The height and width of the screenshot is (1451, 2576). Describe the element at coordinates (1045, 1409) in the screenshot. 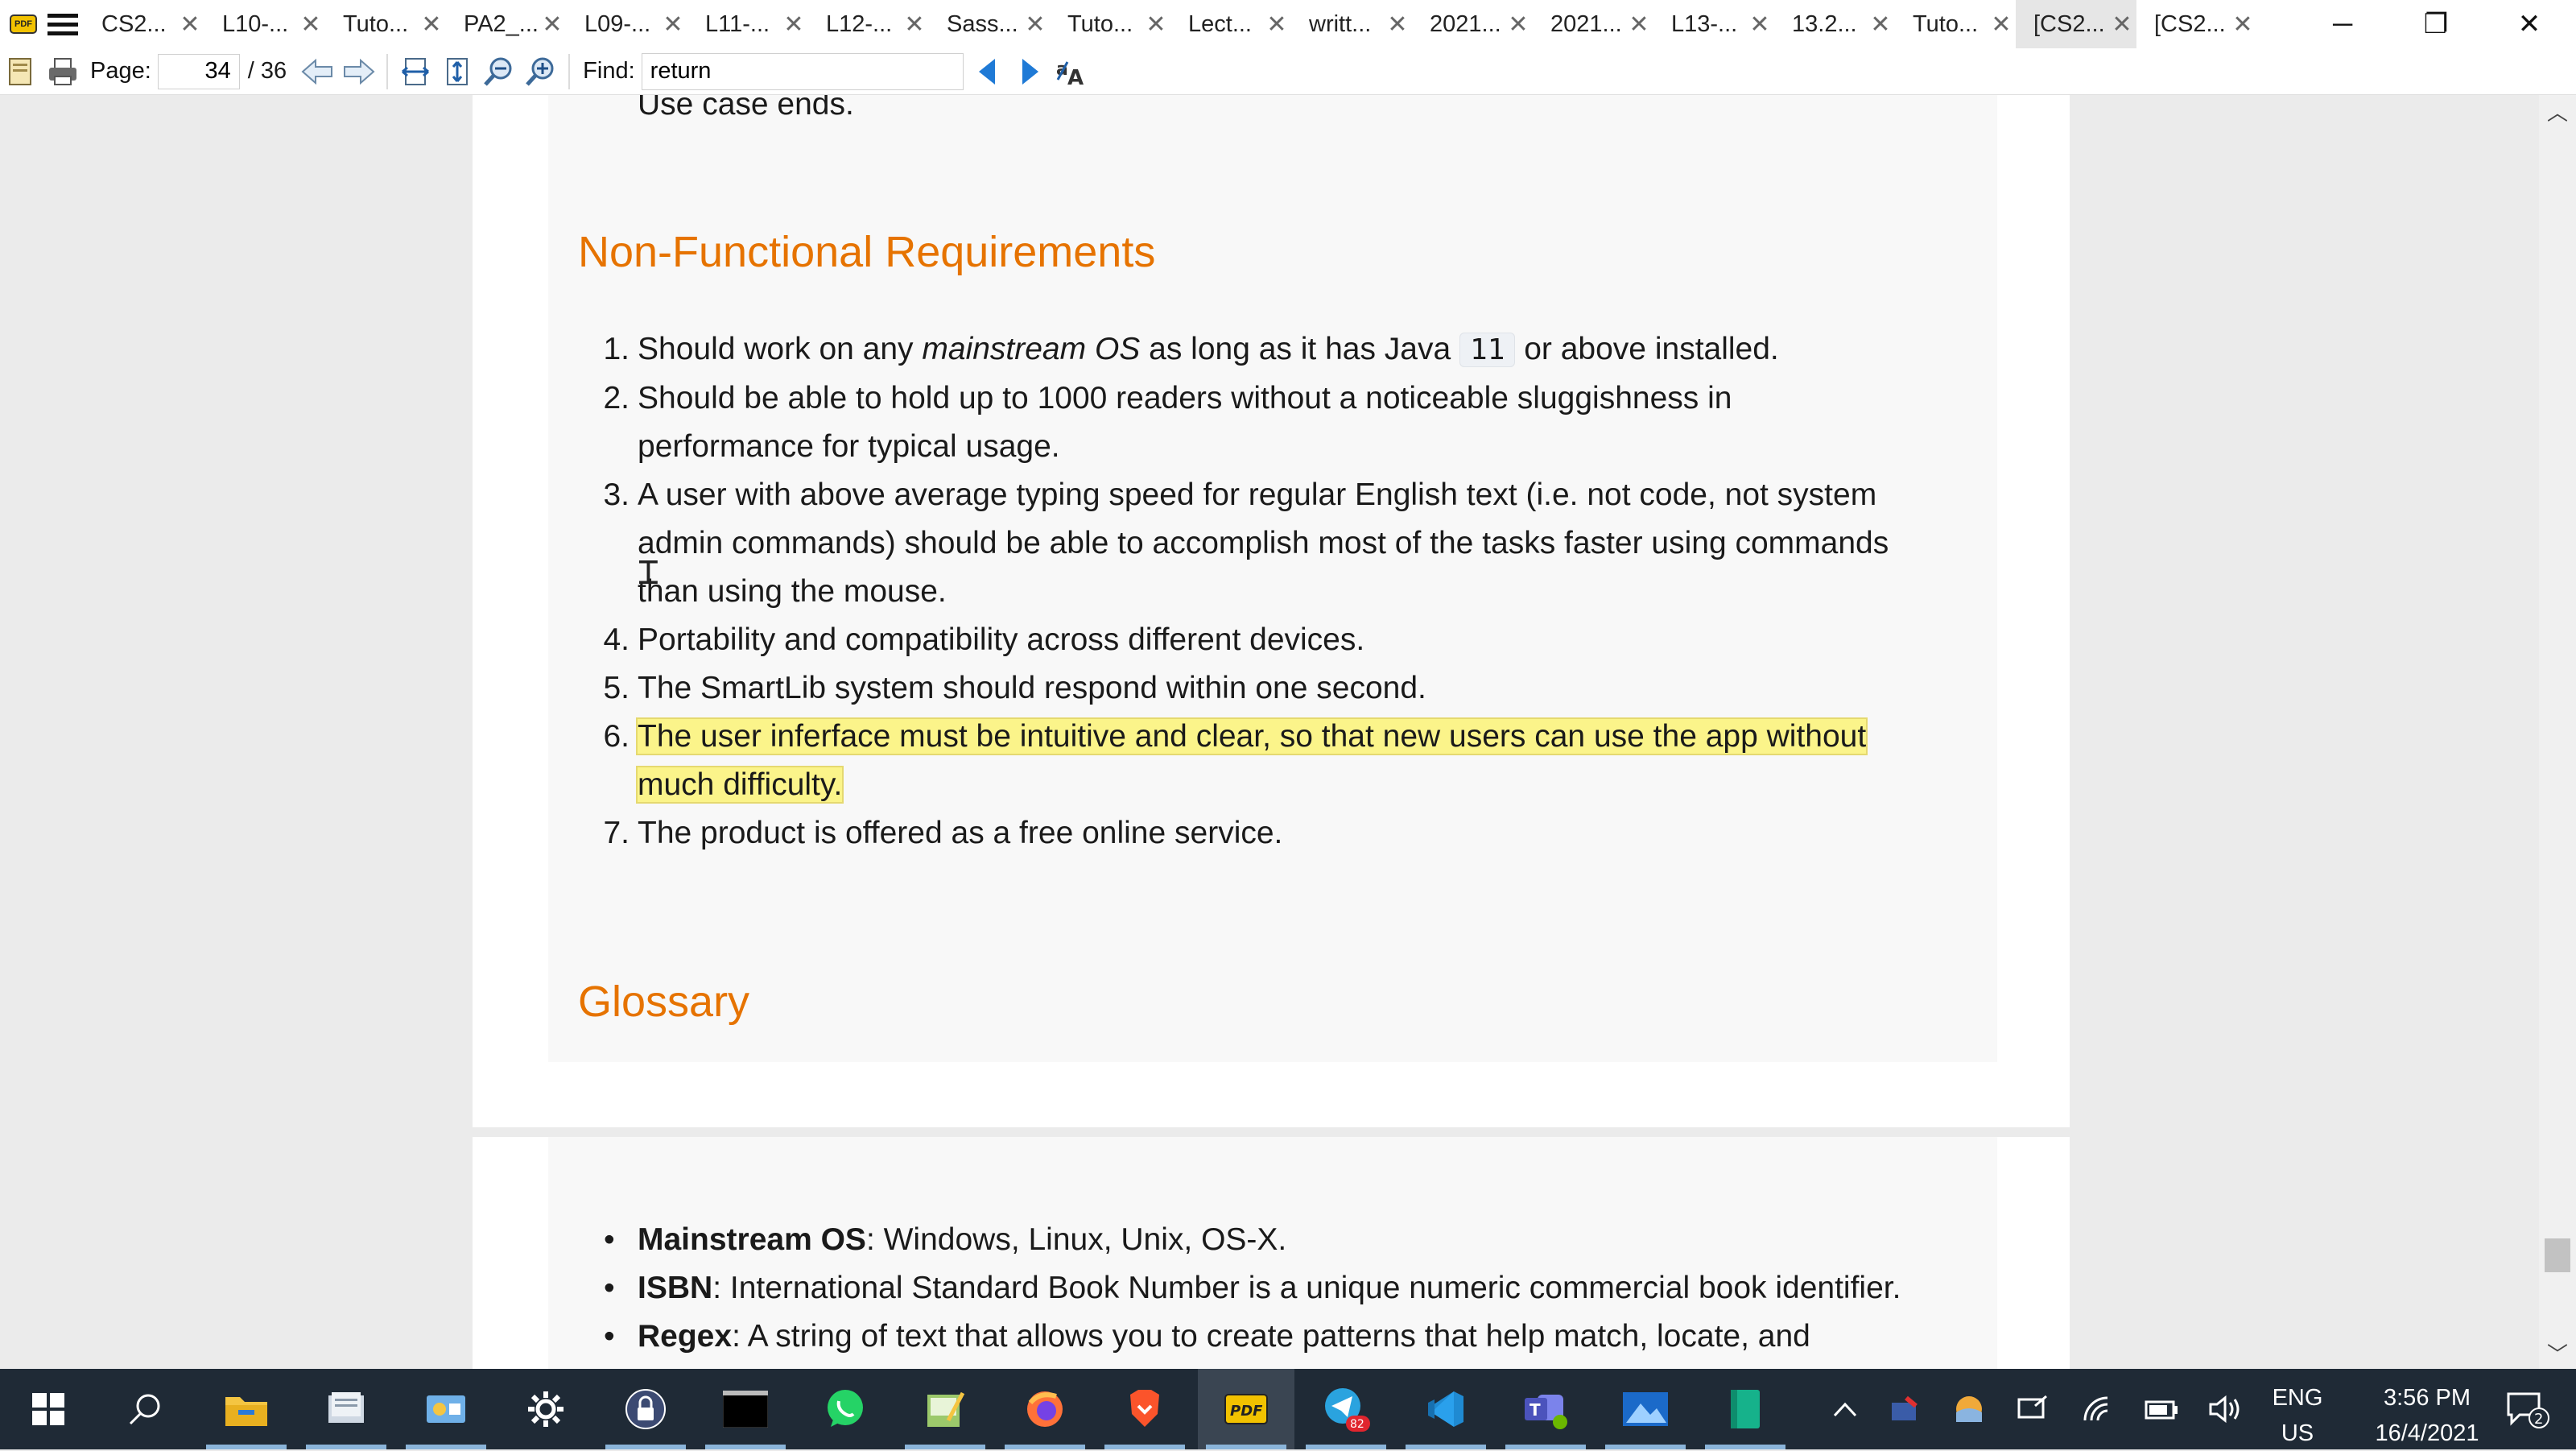

I see `firefox-icon` at that location.